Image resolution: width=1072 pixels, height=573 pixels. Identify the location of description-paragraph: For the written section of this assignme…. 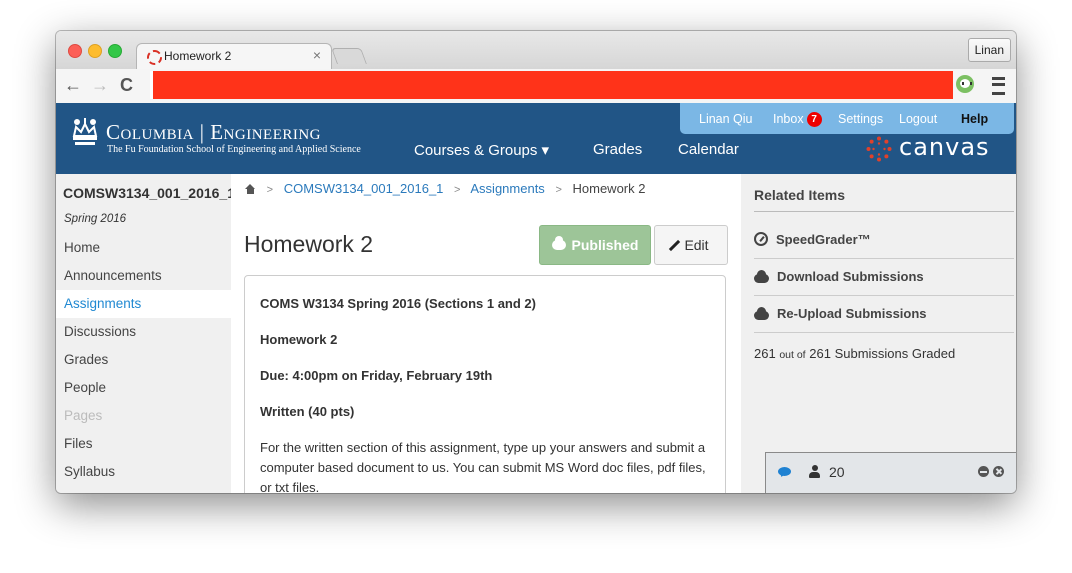
(483, 466).